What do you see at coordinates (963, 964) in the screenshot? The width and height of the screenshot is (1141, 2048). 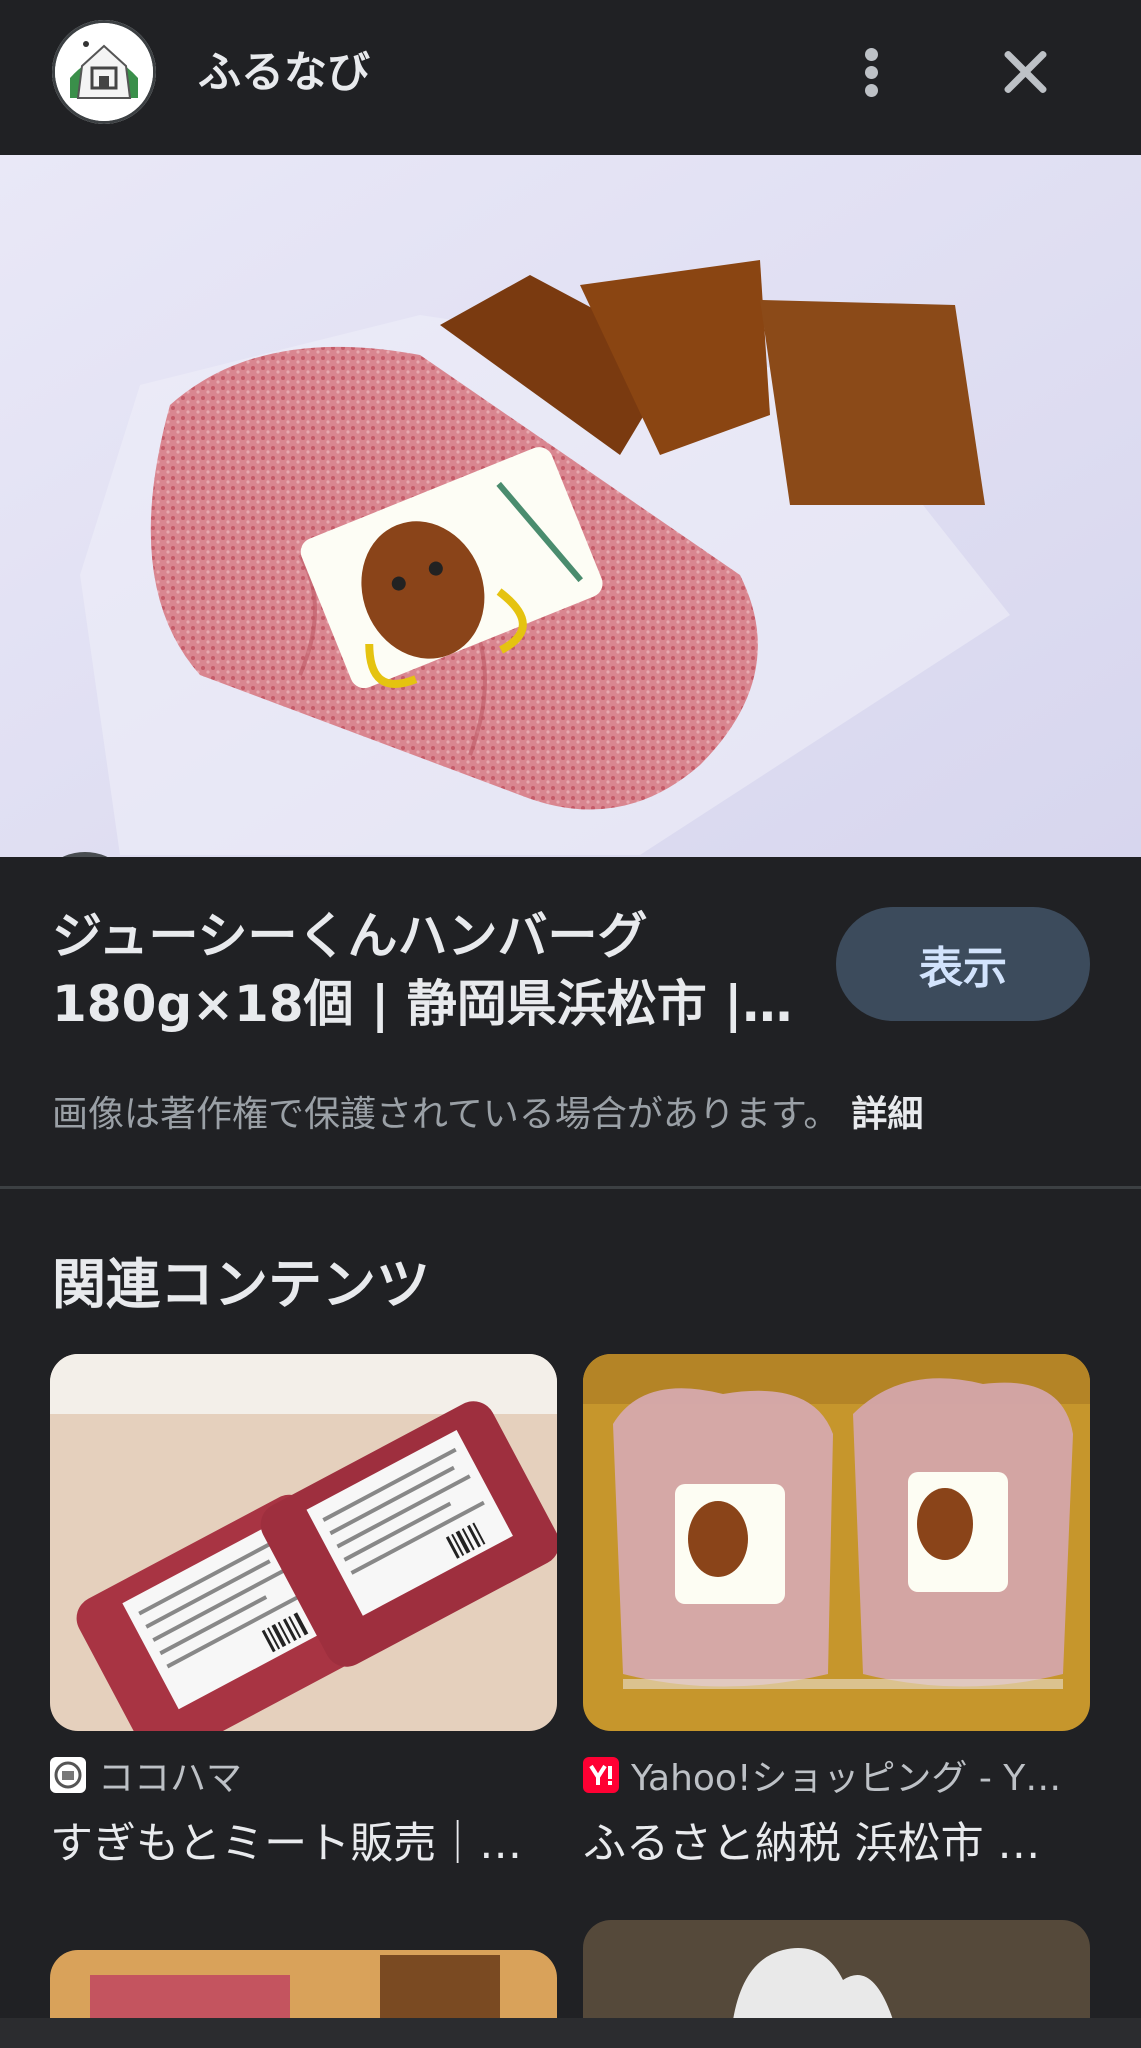 I see `view-button: 表示` at bounding box center [963, 964].